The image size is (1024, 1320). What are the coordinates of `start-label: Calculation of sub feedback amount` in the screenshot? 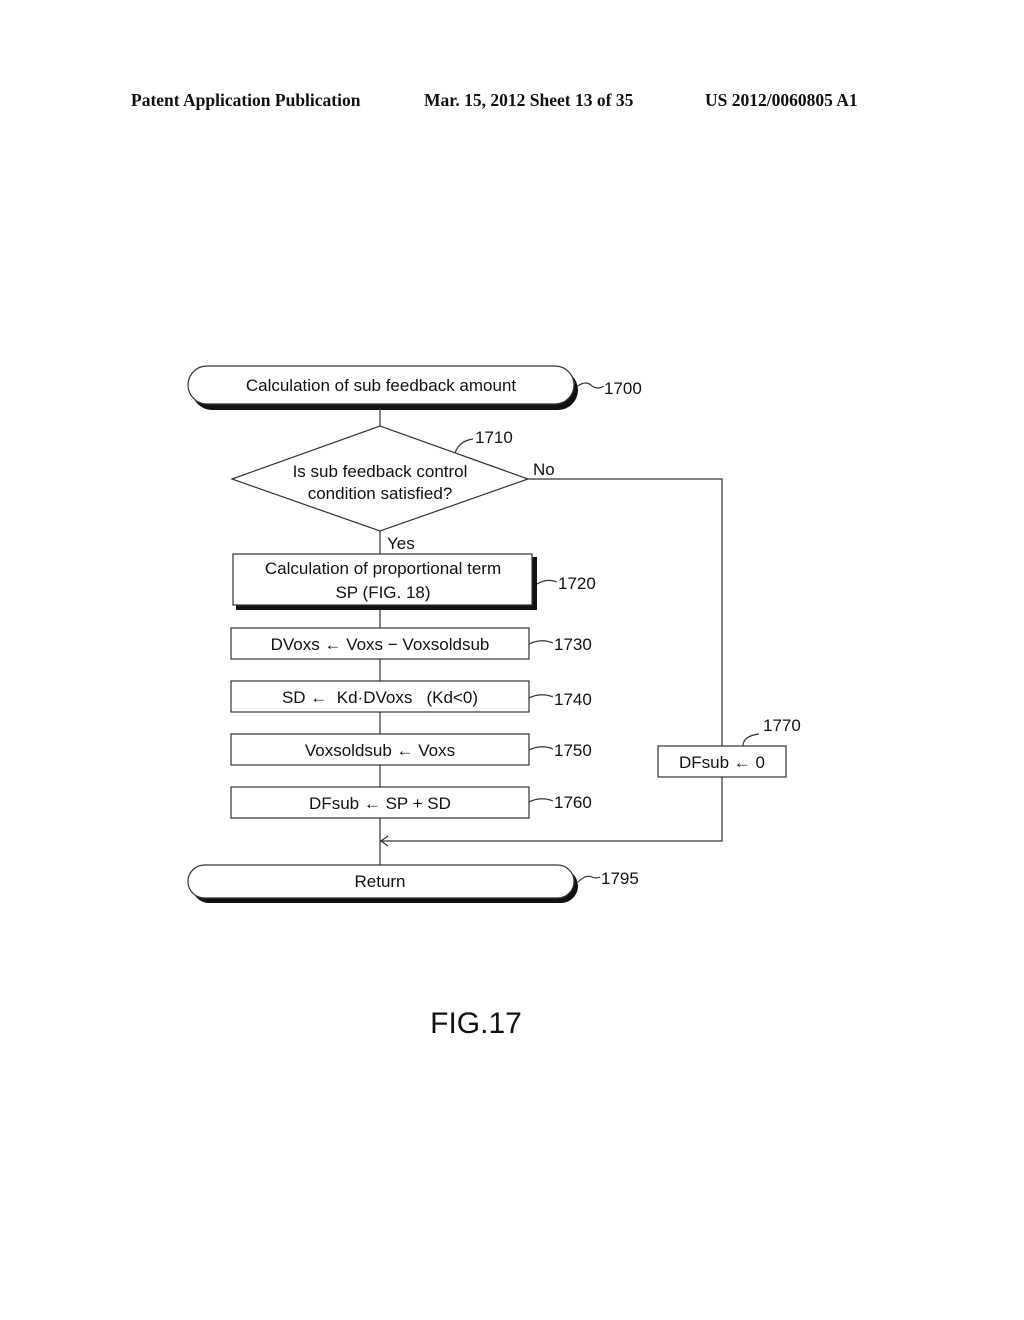 It's located at (381, 385).